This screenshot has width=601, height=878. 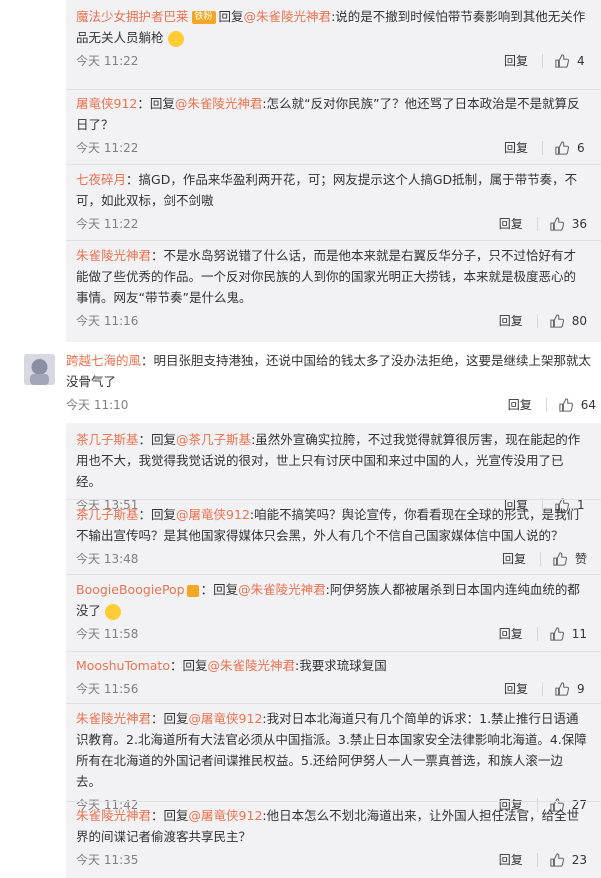 What do you see at coordinates (543, 633) in the screenshot?
I see `reply-actions: 回复 11` at bounding box center [543, 633].